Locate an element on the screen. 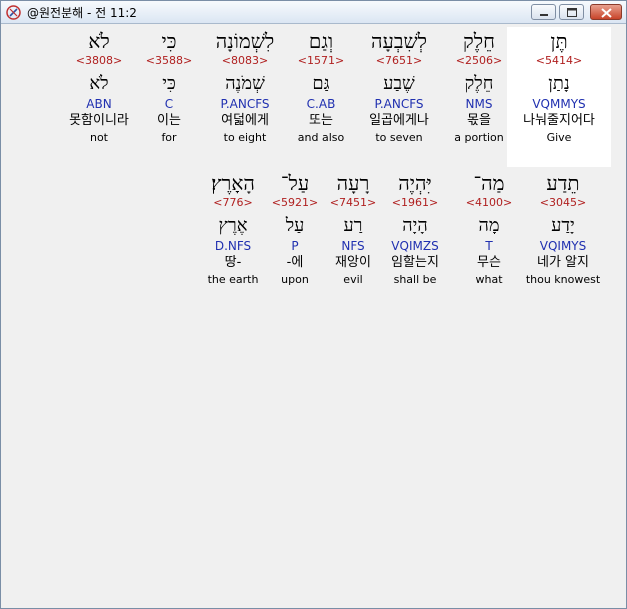 The height and width of the screenshot is (609, 627). word-cell: לֹא <3808> לֹא ABN 못함이니라 not is located at coordinates (99, 87).